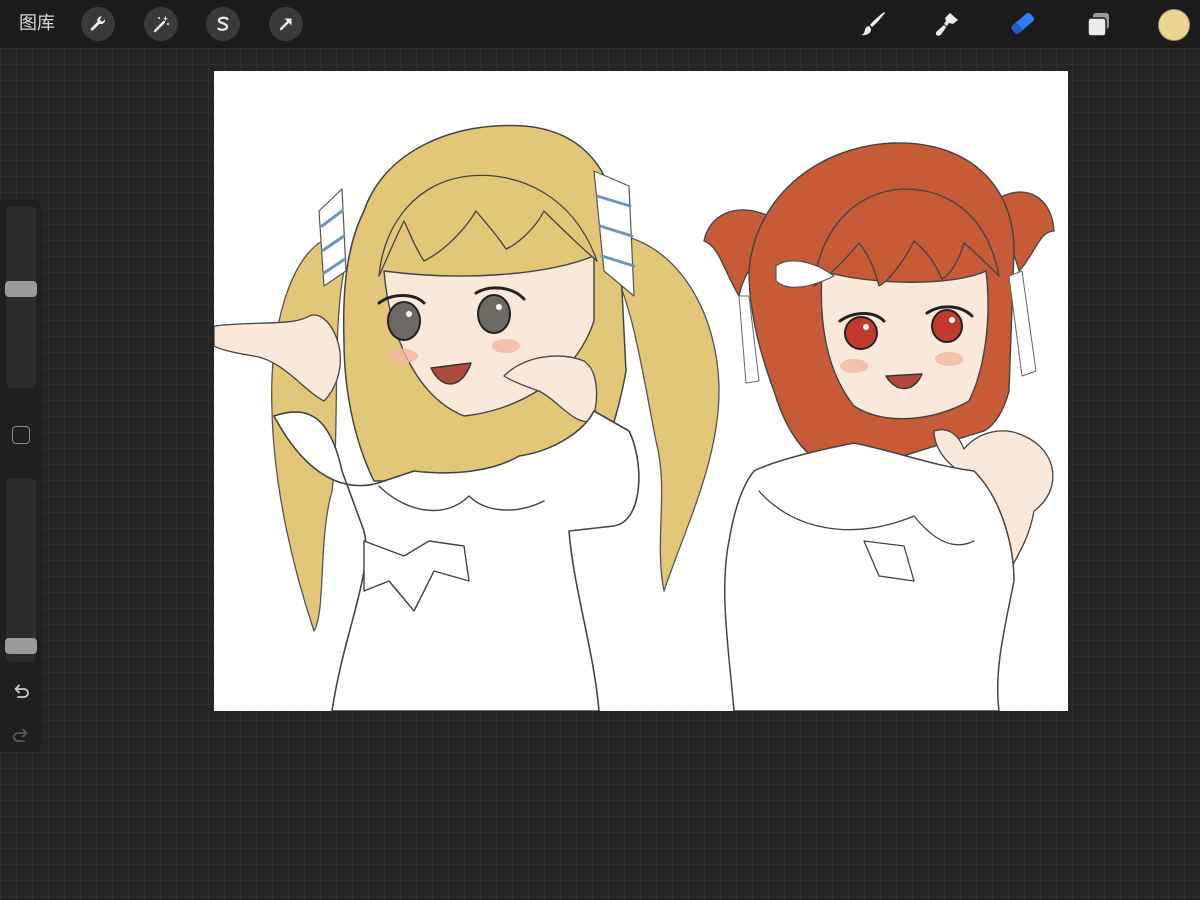  I want to click on brush-tool-button, so click(873, 24).